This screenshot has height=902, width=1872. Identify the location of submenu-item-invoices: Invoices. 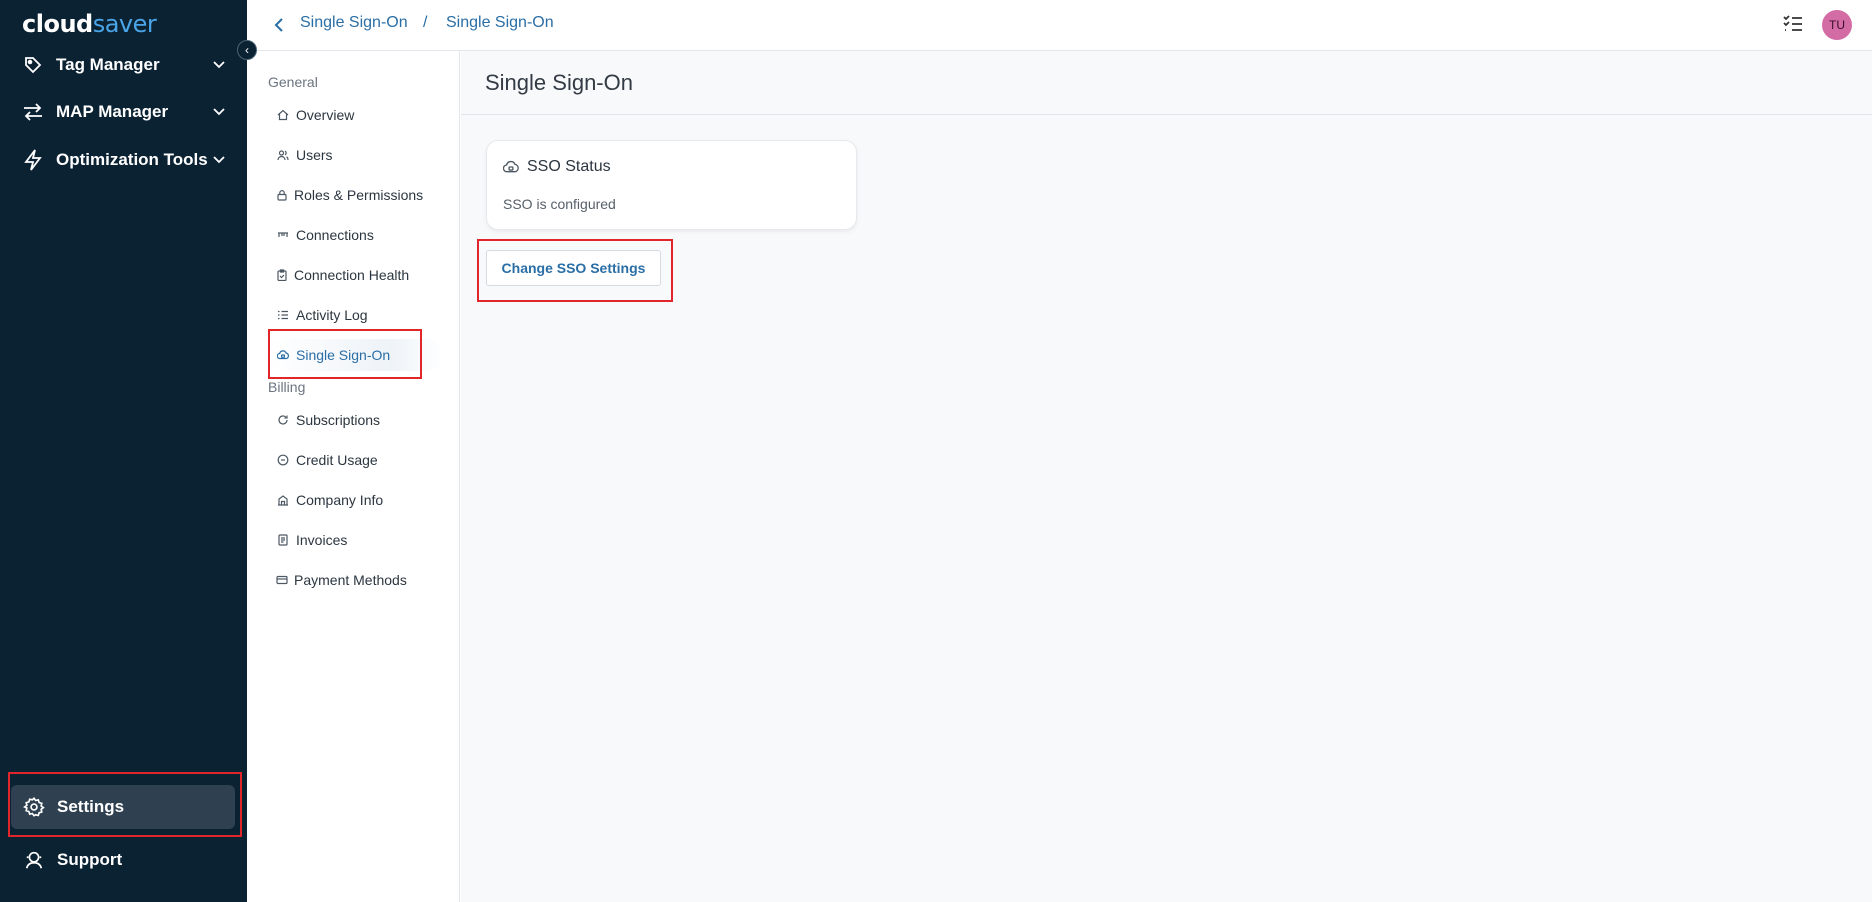
(328, 540).